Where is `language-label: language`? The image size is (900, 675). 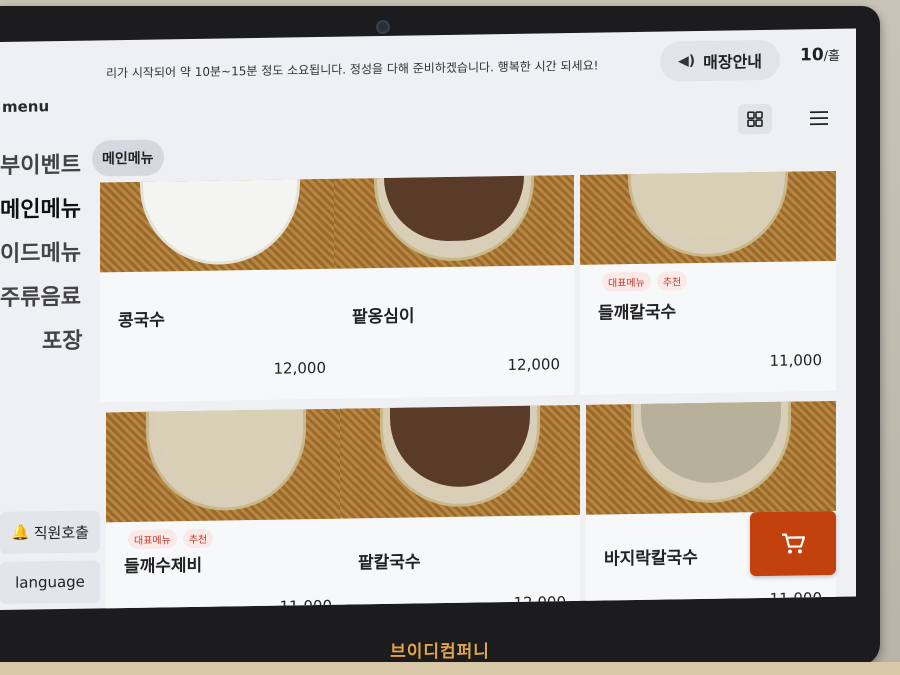 language-label: language is located at coordinates (50, 582).